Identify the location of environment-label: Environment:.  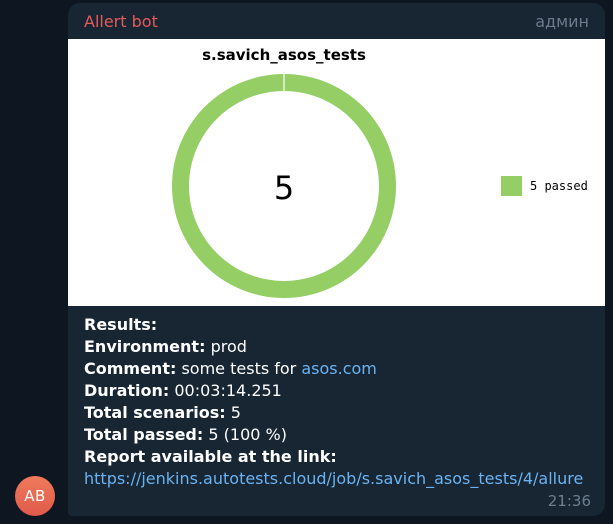
(145, 346).